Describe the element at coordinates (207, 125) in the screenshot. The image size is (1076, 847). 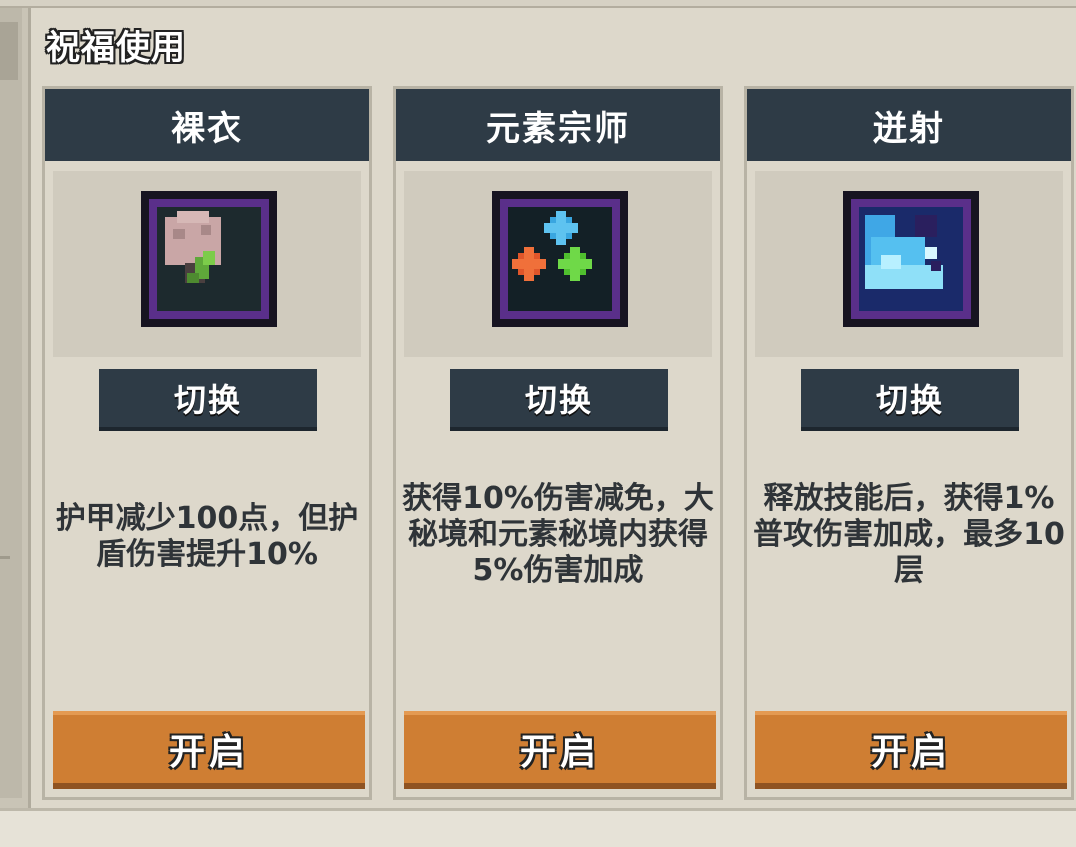
I see `card-title: 裸衣` at that location.